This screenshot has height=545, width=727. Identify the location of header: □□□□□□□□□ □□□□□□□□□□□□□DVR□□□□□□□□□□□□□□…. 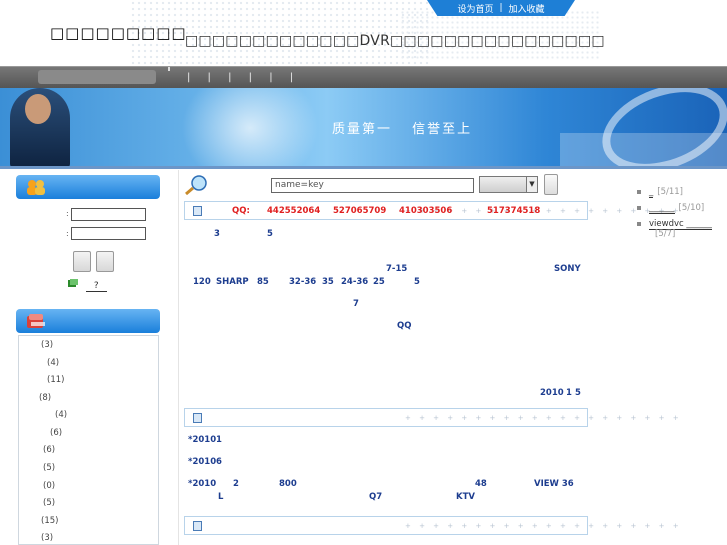
(363, 33).